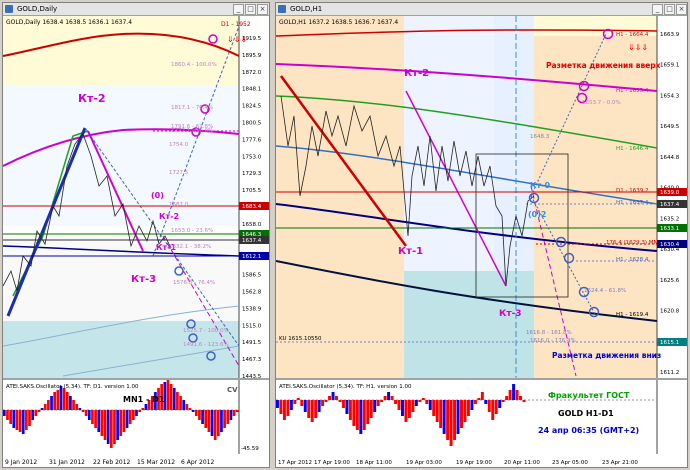 This screenshot has width=690, height=470. Describe the element at coordinates (112, 462) in the screenshot. I see `date-tick: 22 Feb 2012` at that location.